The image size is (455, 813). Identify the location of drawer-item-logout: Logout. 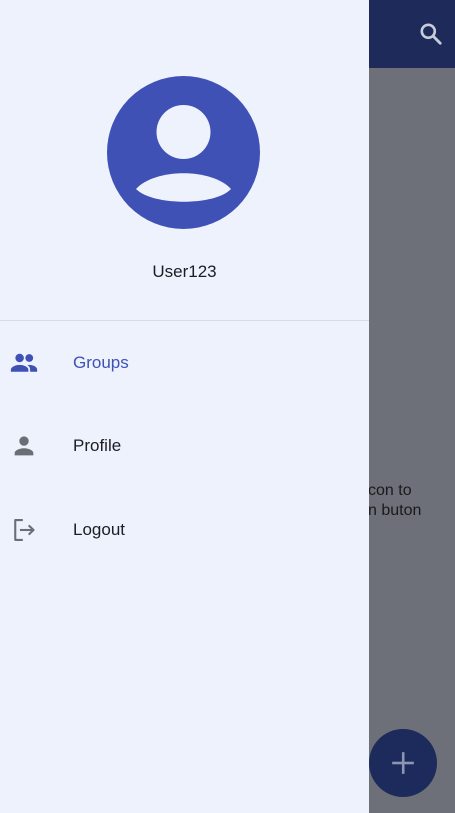
(184, 530).